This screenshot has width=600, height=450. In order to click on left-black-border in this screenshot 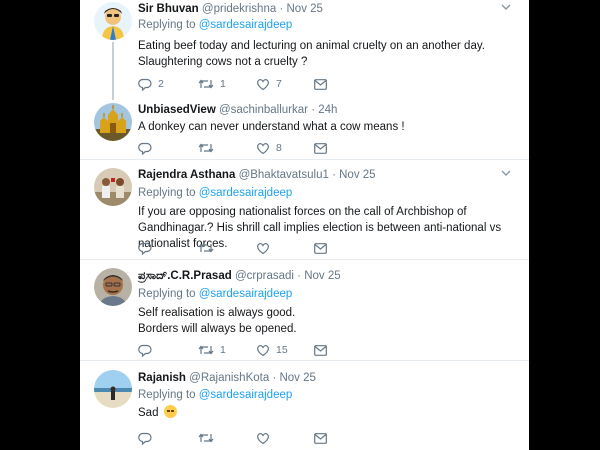, I will do `click(40, 225)`.